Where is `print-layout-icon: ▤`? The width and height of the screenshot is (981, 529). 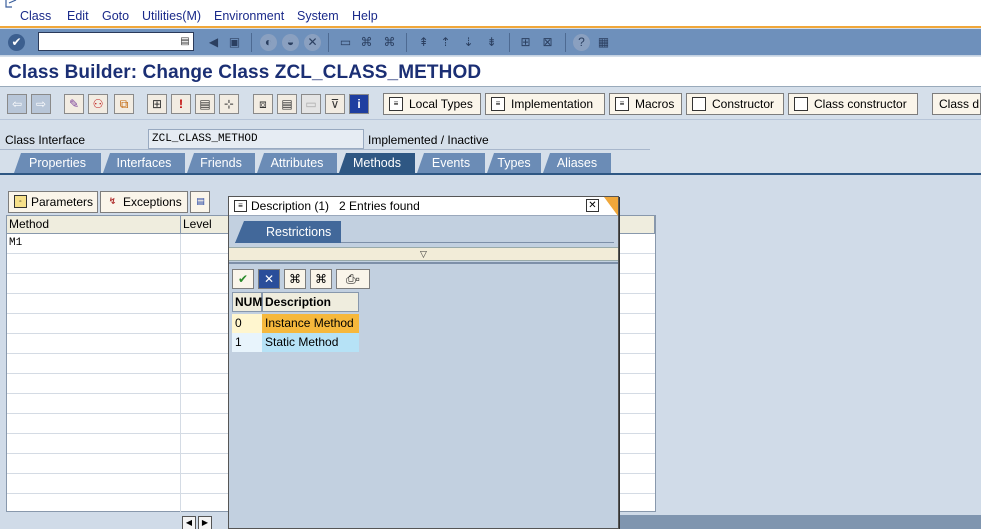
print-layout-icon: ▤ is located at coordinates (287, 104).